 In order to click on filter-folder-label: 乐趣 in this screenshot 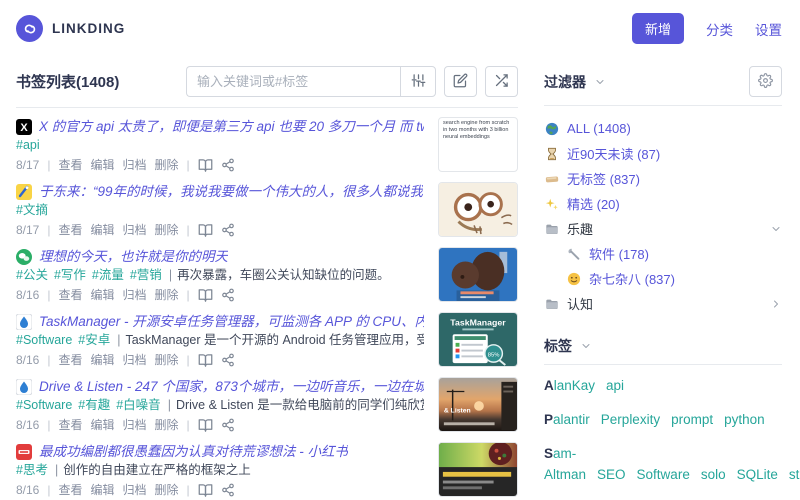, I will do `click(568, 228)`.